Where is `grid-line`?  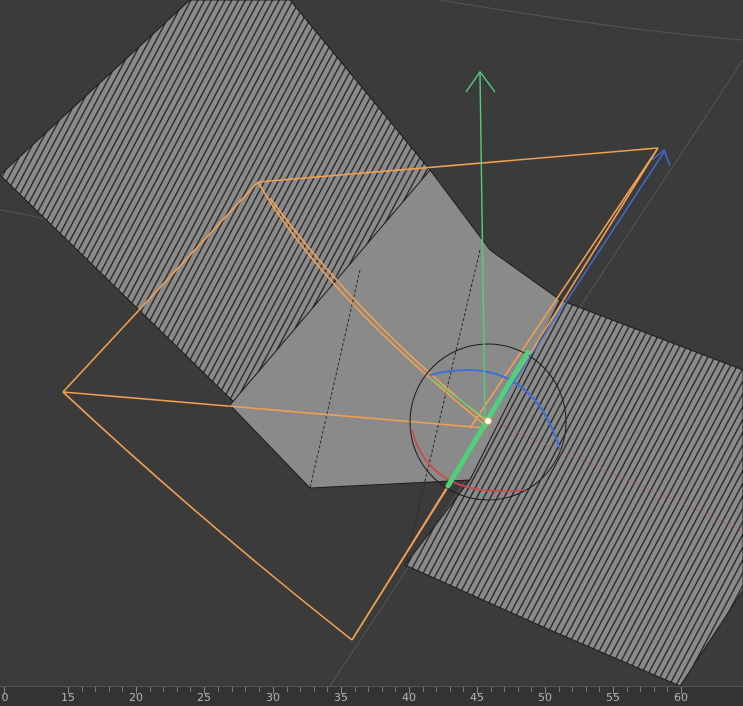 grid-line is located at coordinates (591, 20).